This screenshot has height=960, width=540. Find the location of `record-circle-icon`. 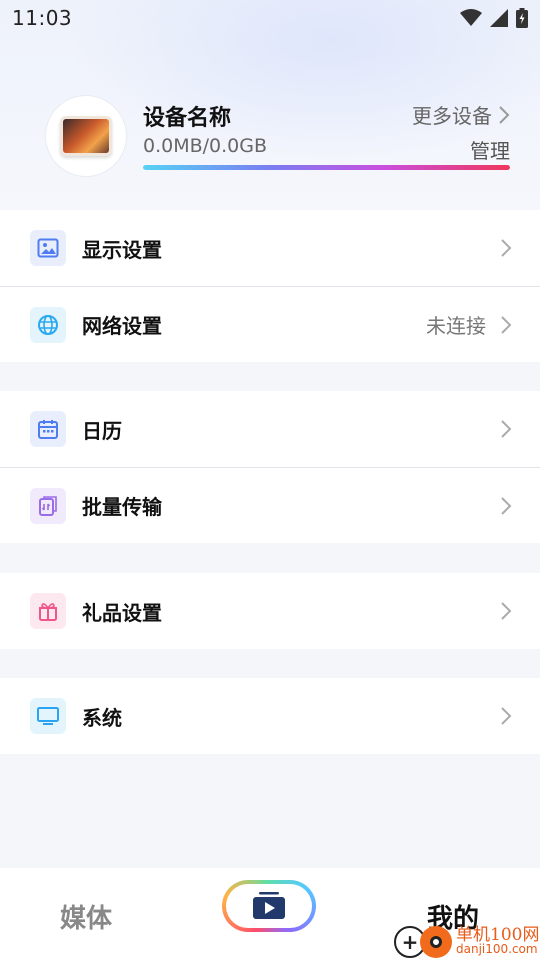

record-circle-icon is located at coordinates (436, 942).